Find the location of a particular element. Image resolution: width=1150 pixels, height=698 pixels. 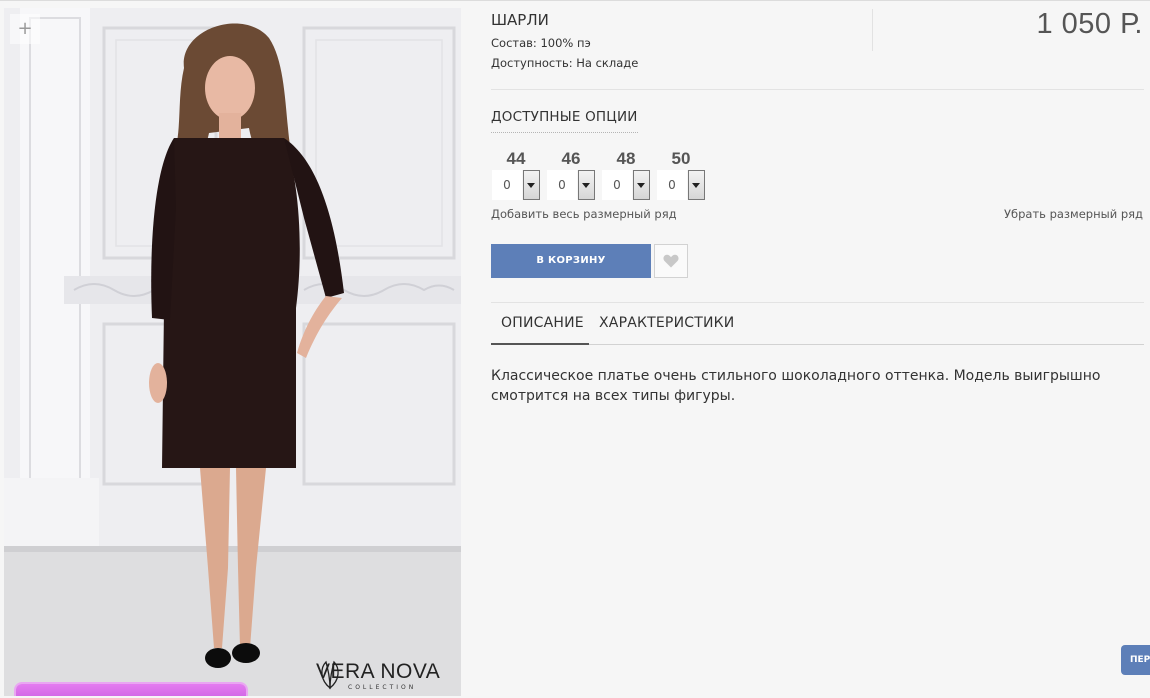

add-all-sizes-link: Добавить весь размерный ряд is located at coordinates (584, 214).